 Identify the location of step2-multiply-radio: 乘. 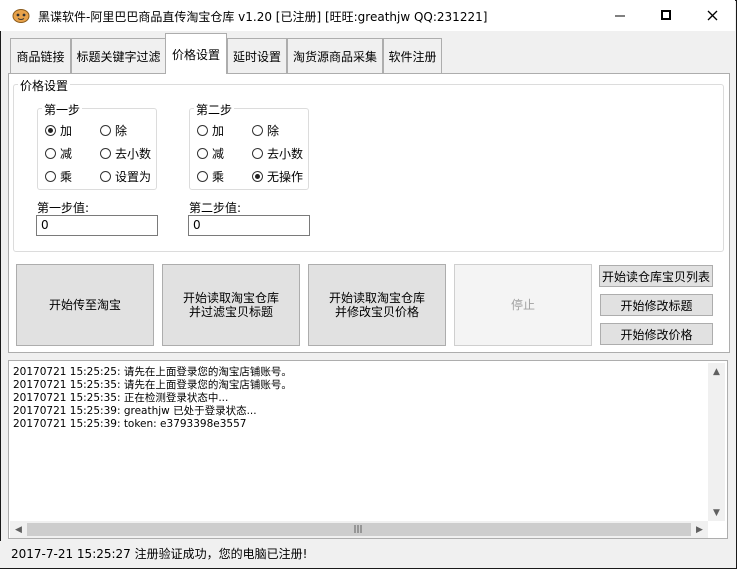
(210, 176).